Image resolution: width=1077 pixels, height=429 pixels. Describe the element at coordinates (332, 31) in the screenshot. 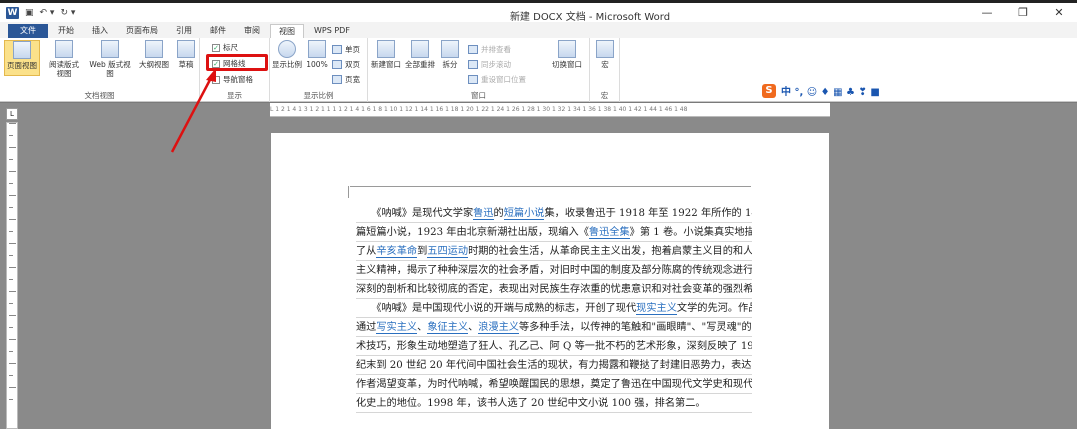

I see `tab-wps-pdf: WPS PDF` at that location.